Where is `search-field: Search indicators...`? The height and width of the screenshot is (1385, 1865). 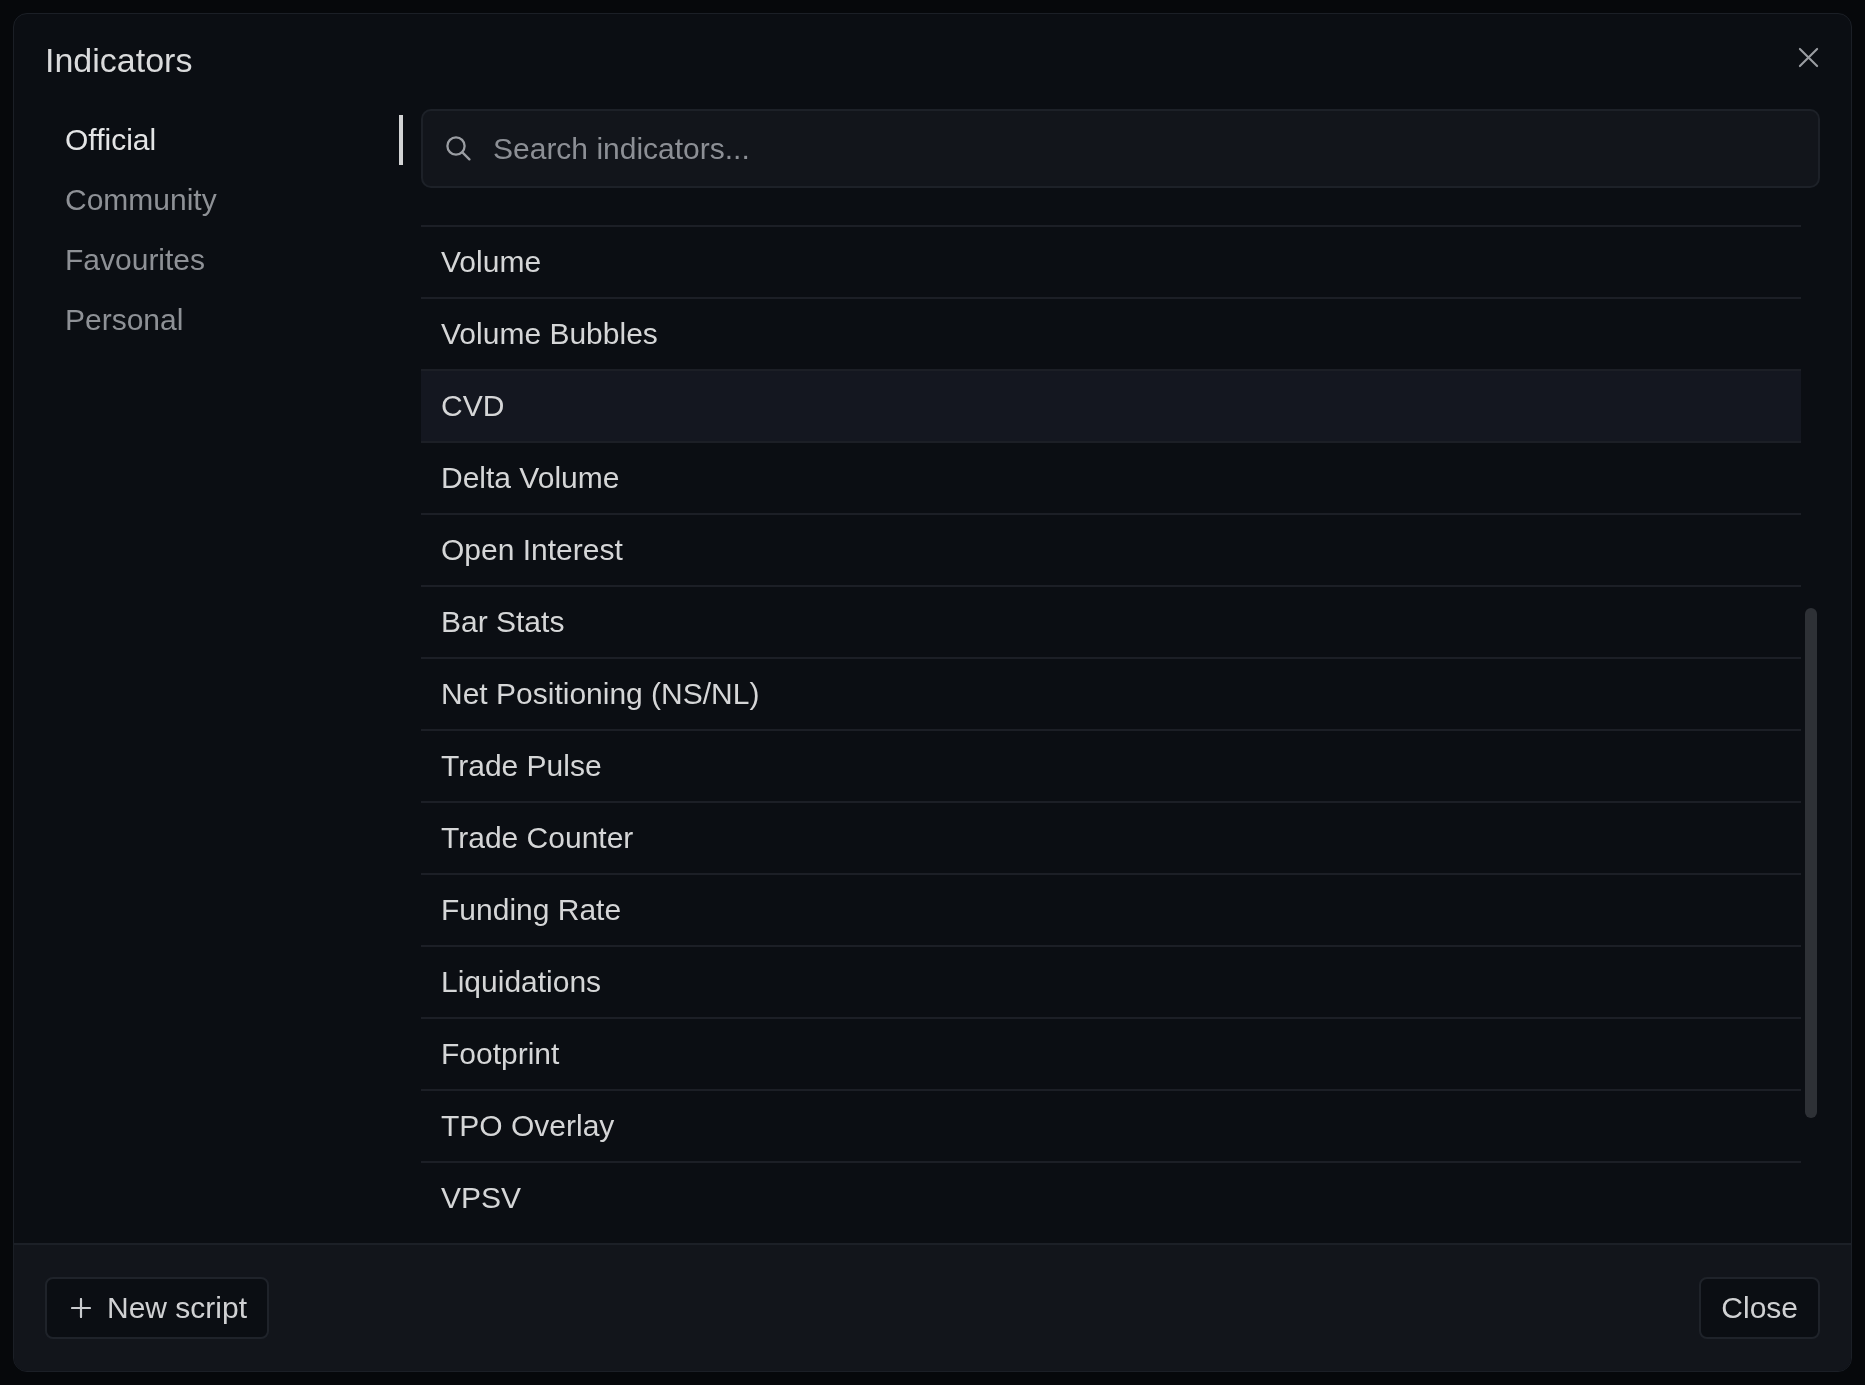 search-field: Search indicators... is located at coordinates (1120, 148).